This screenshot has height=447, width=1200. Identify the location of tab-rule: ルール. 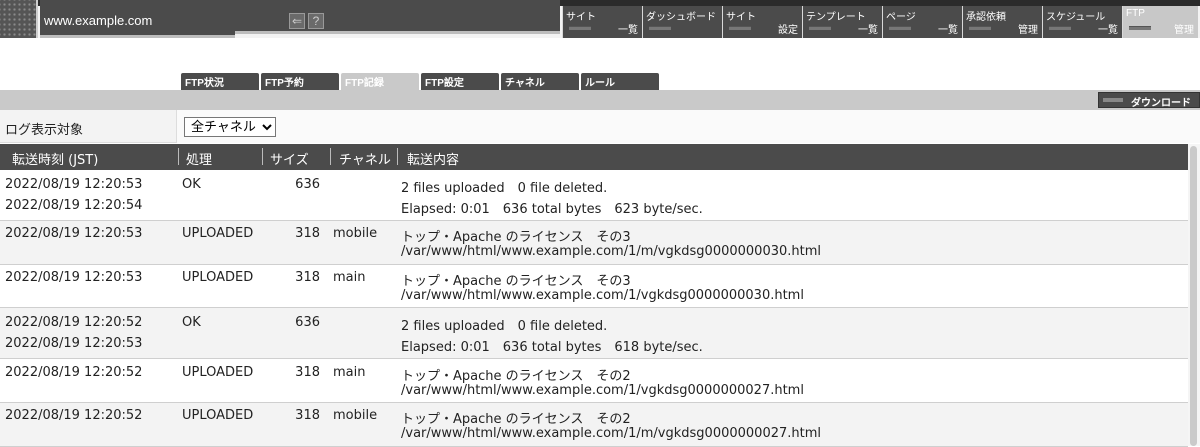
(620, 81).